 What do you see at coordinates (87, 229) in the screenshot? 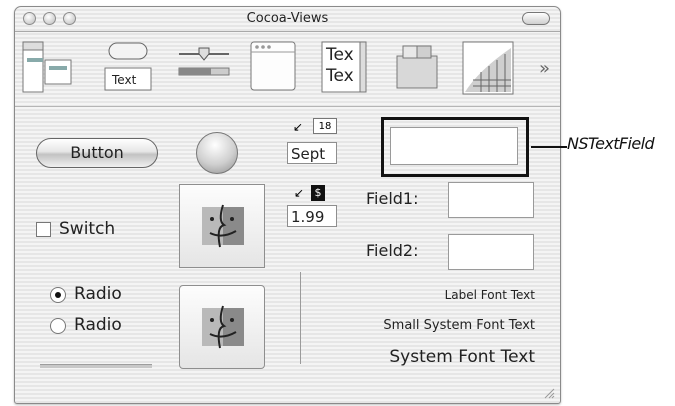
I see `switch-label: Switch` at bounding box center [87, 229].